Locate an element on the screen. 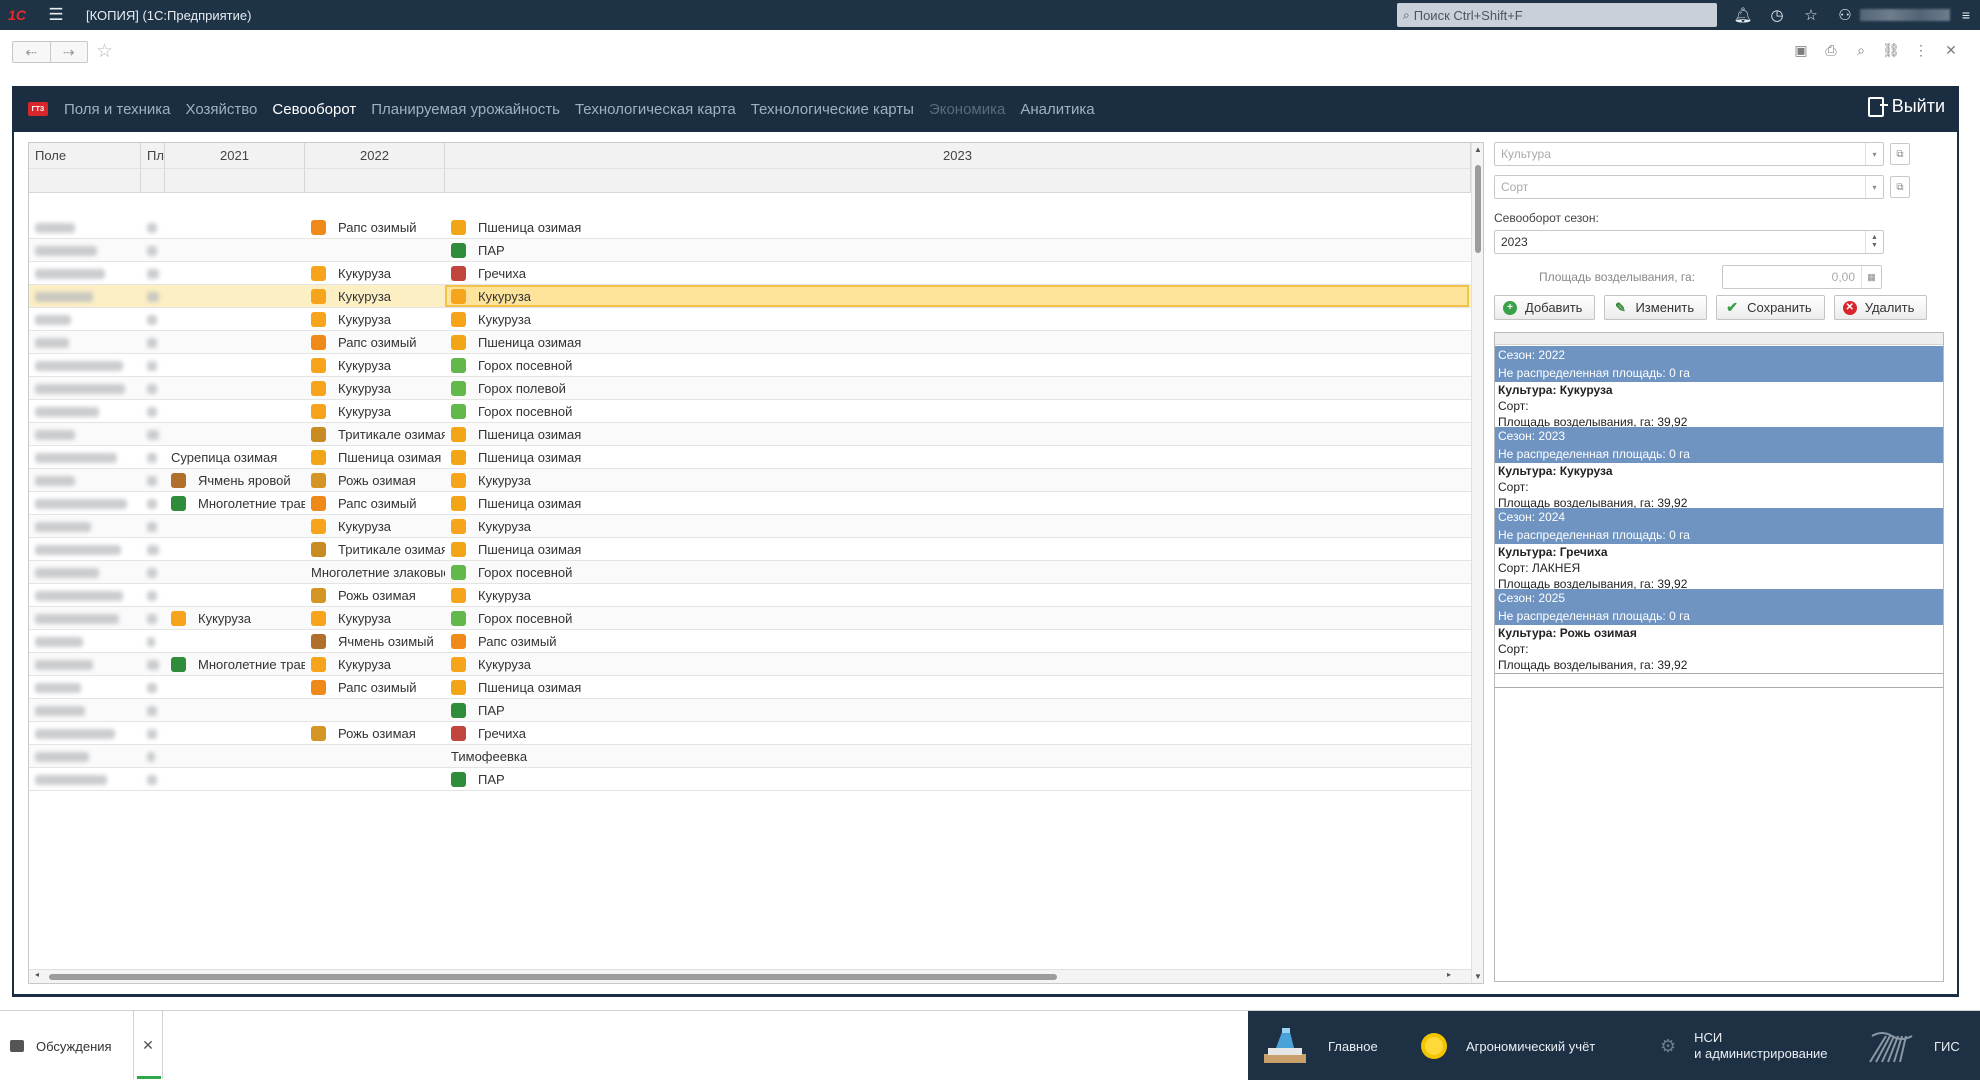 The height and width of the screenshot is (1080, 1980). table-row: Многолетние травы... Кукуруза Кукуруза is located at coordinates (750, 664).